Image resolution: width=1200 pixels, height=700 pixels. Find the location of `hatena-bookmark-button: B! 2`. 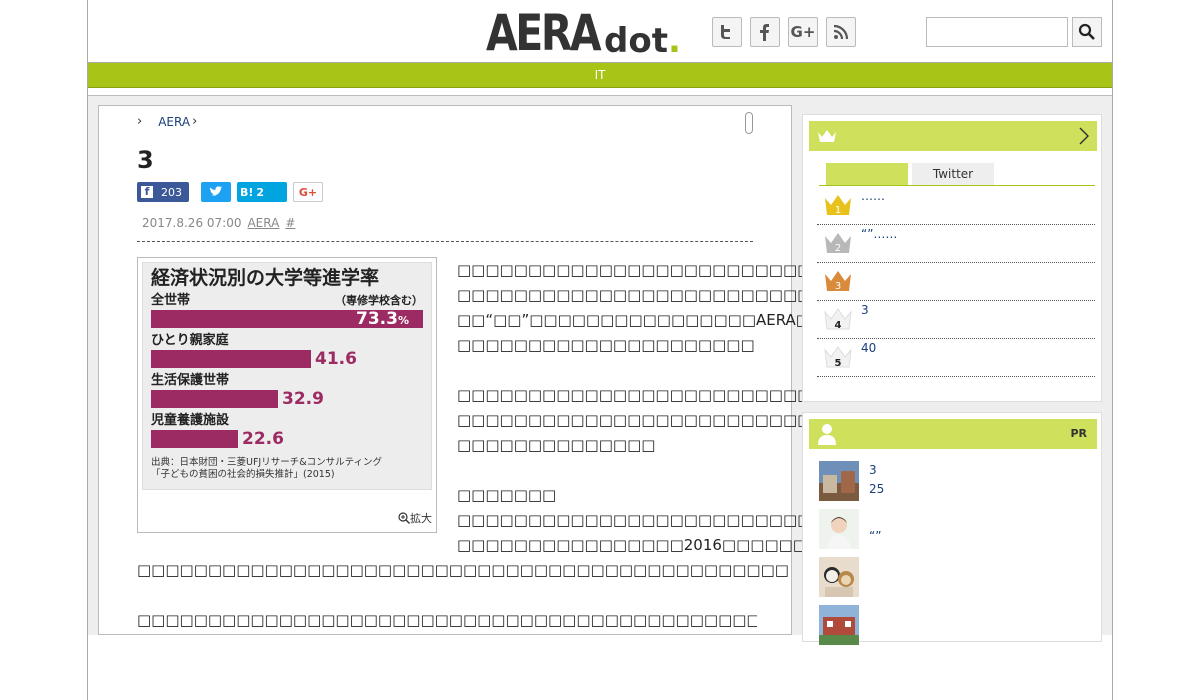

hatena-bookmark-button: B! 2 is located at coordinates (262, 192).